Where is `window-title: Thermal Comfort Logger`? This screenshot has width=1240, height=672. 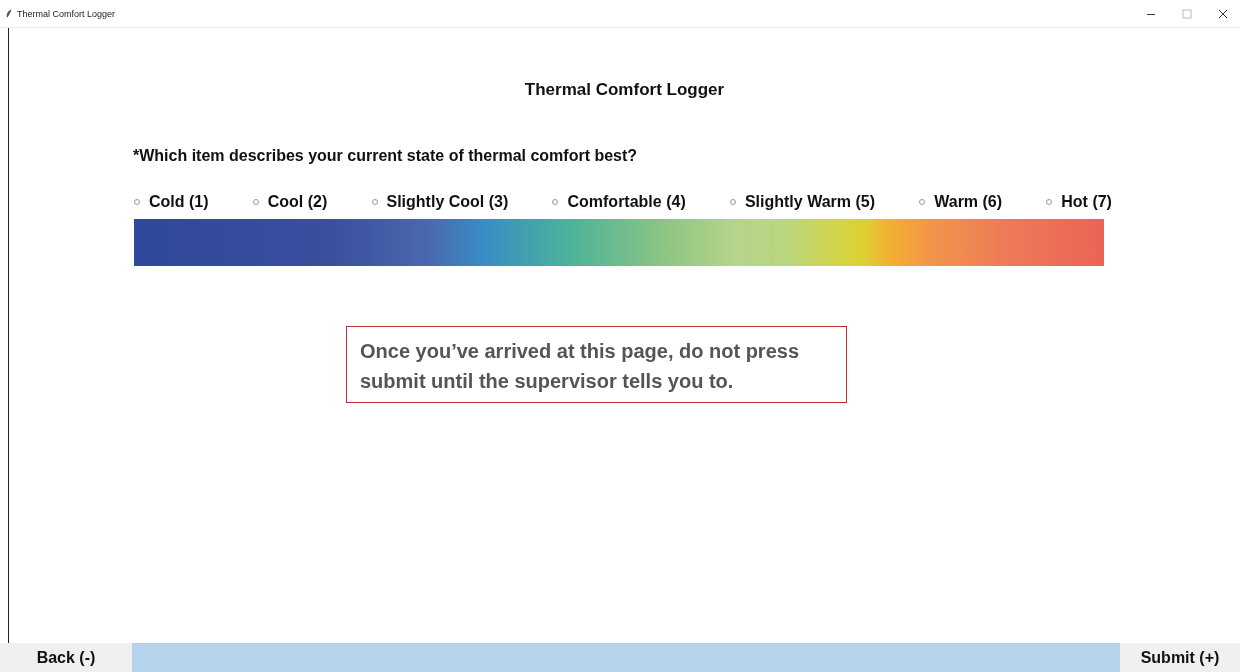
window-title: Thermal Comfort Logger is located at coordinates (66, 13).